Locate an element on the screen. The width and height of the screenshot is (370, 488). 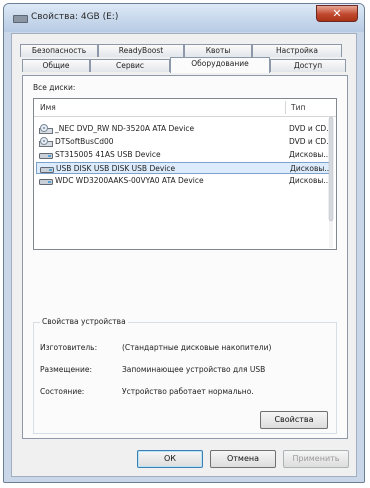
tab-general: Общие is located at coordinates (56, 65).